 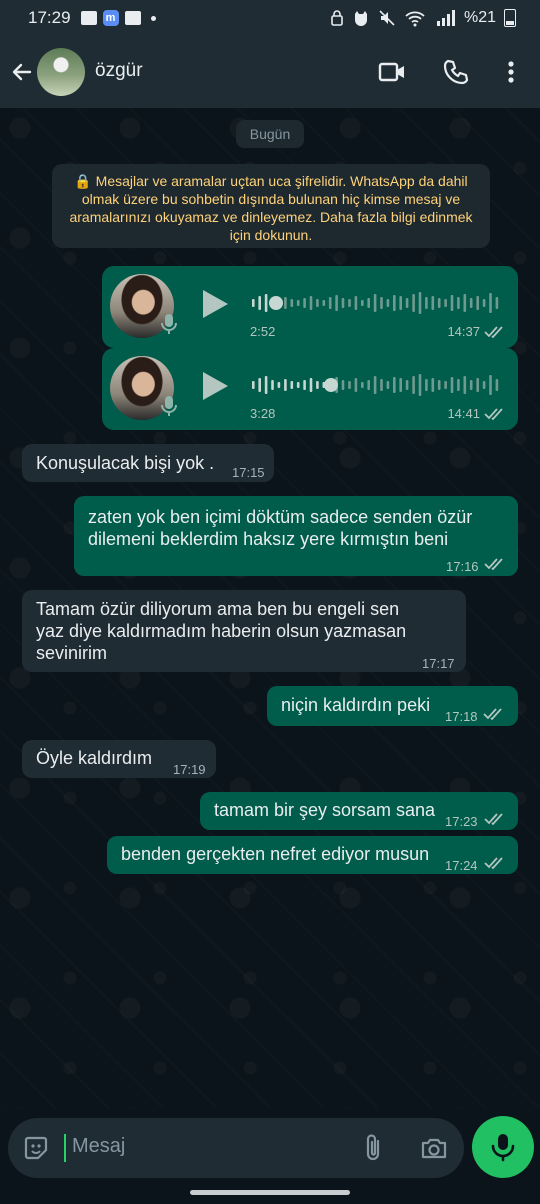 I want to click on gallery-notification-icon, so click(x=88, y=18).